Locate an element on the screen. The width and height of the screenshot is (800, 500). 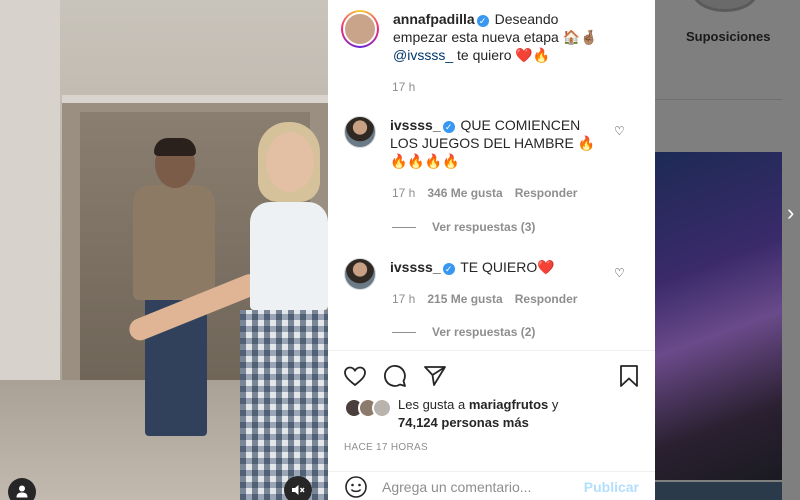
comment-likes: 346 Me gusta is located at coordinates (464, 193).